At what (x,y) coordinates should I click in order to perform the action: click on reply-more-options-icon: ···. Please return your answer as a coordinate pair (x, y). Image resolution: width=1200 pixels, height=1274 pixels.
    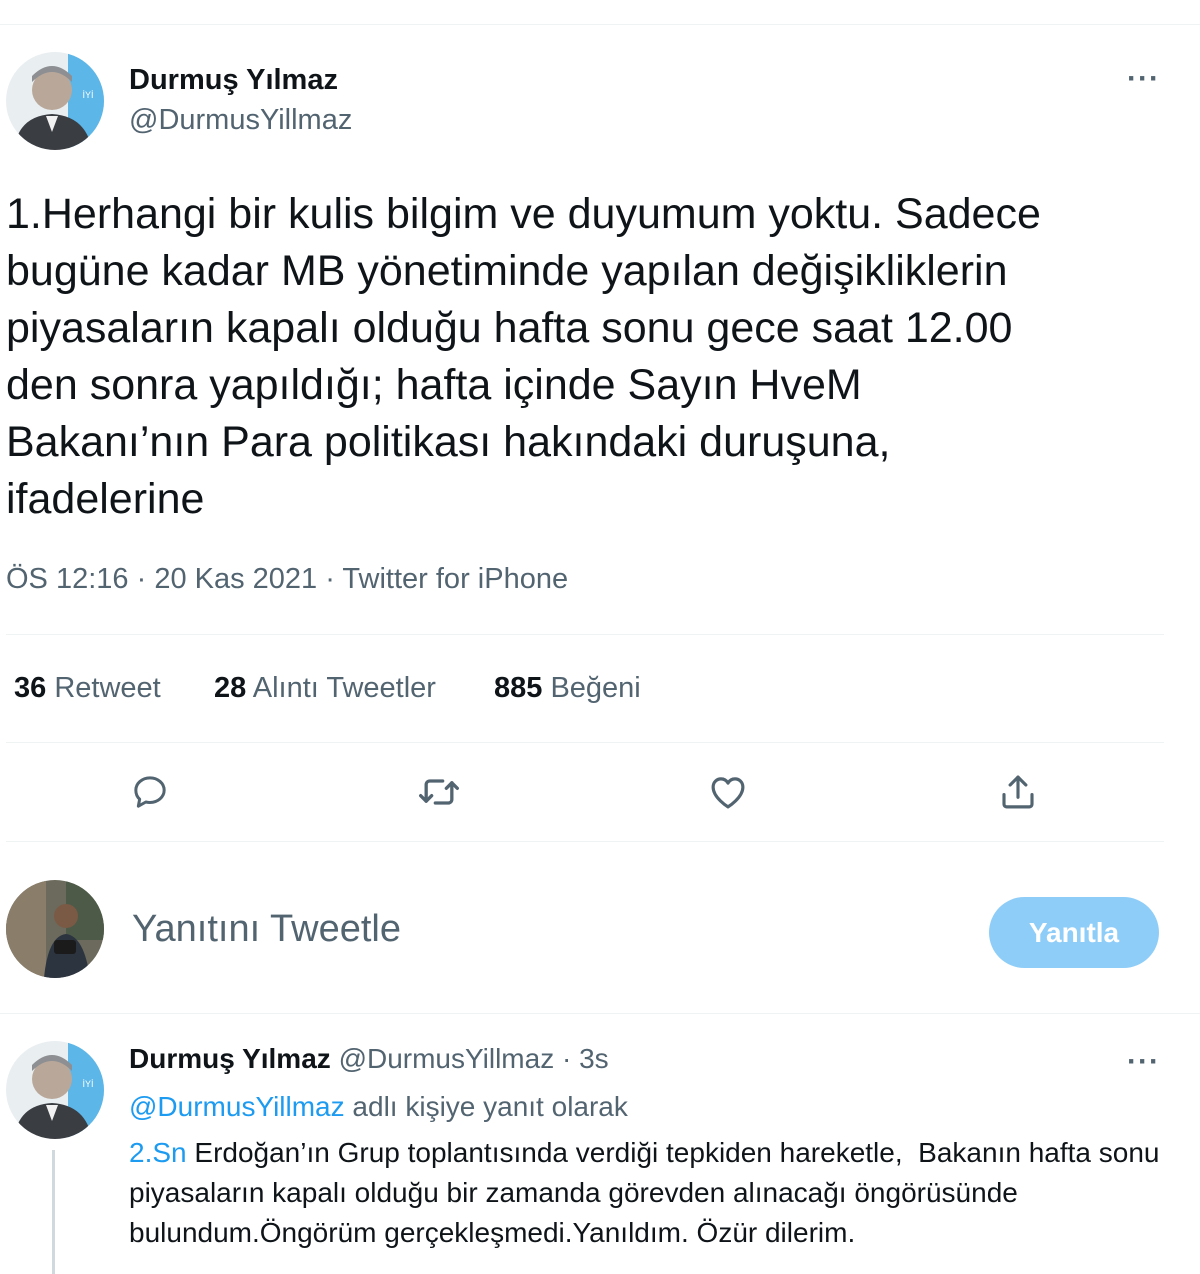
    Looking at the image, I should click on (1143, 1062).